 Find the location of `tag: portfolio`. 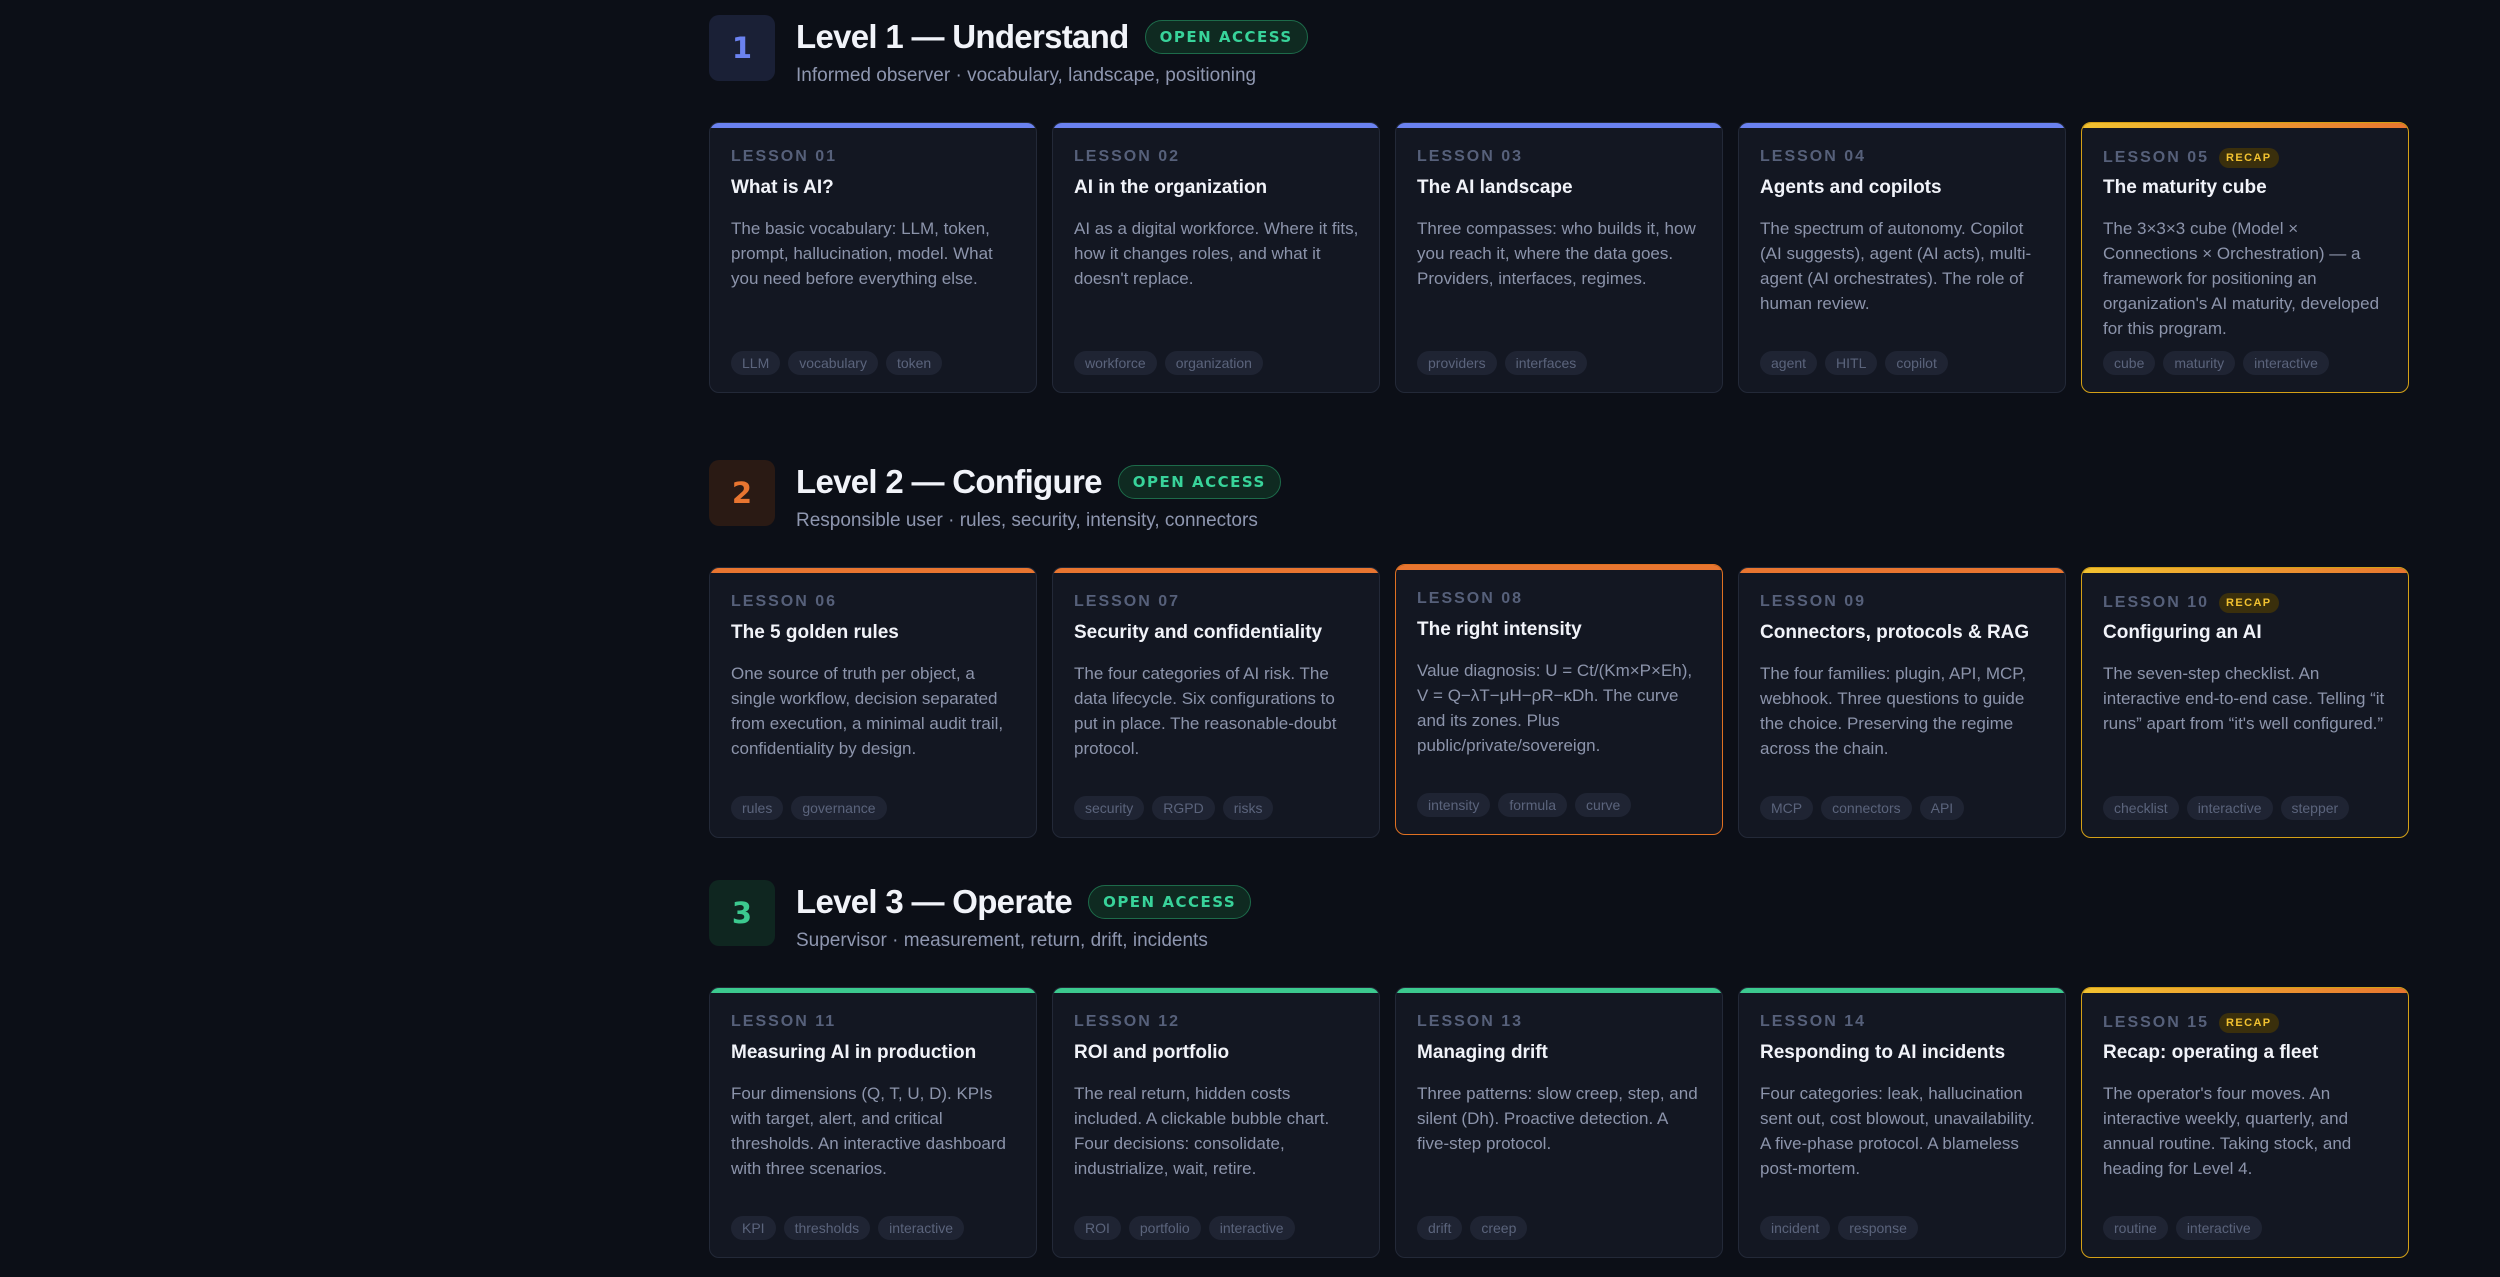

tag: portfolio is located at coordinates (1164, 1228).